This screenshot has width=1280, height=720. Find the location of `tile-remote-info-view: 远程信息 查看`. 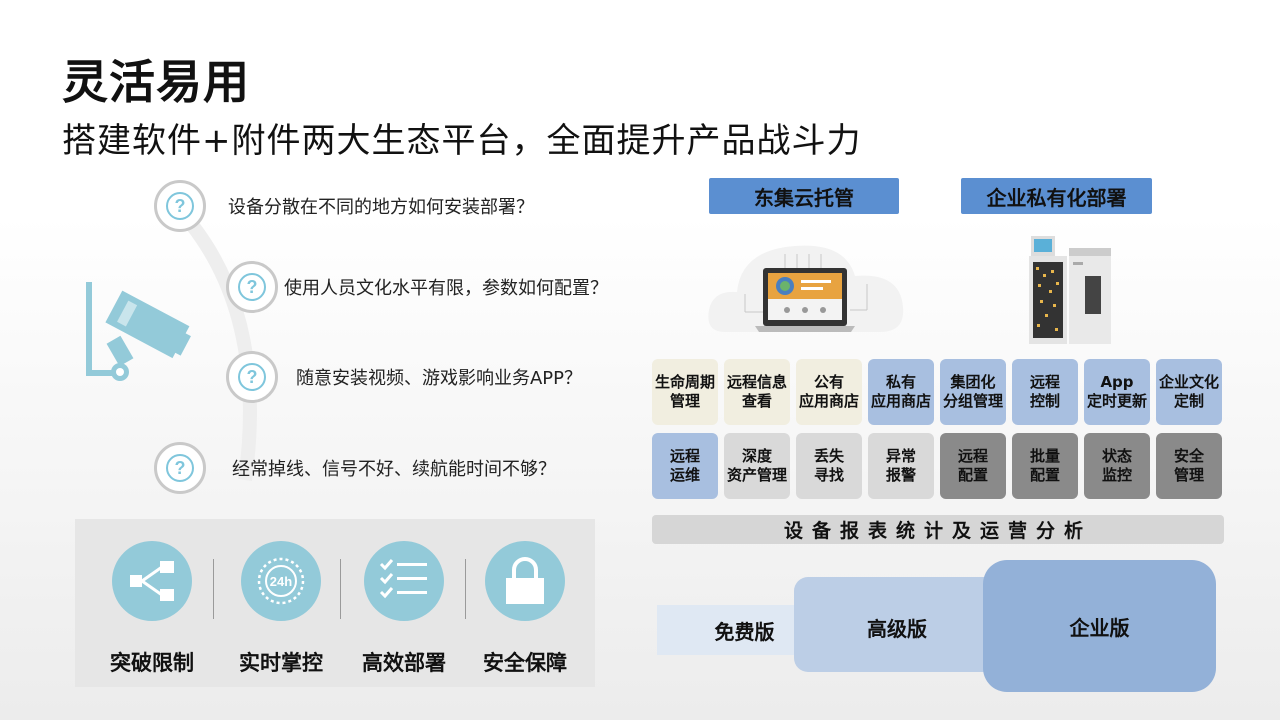

tile-remote-info-view: 远程信息 查看 is located at coordinates (757, 392).